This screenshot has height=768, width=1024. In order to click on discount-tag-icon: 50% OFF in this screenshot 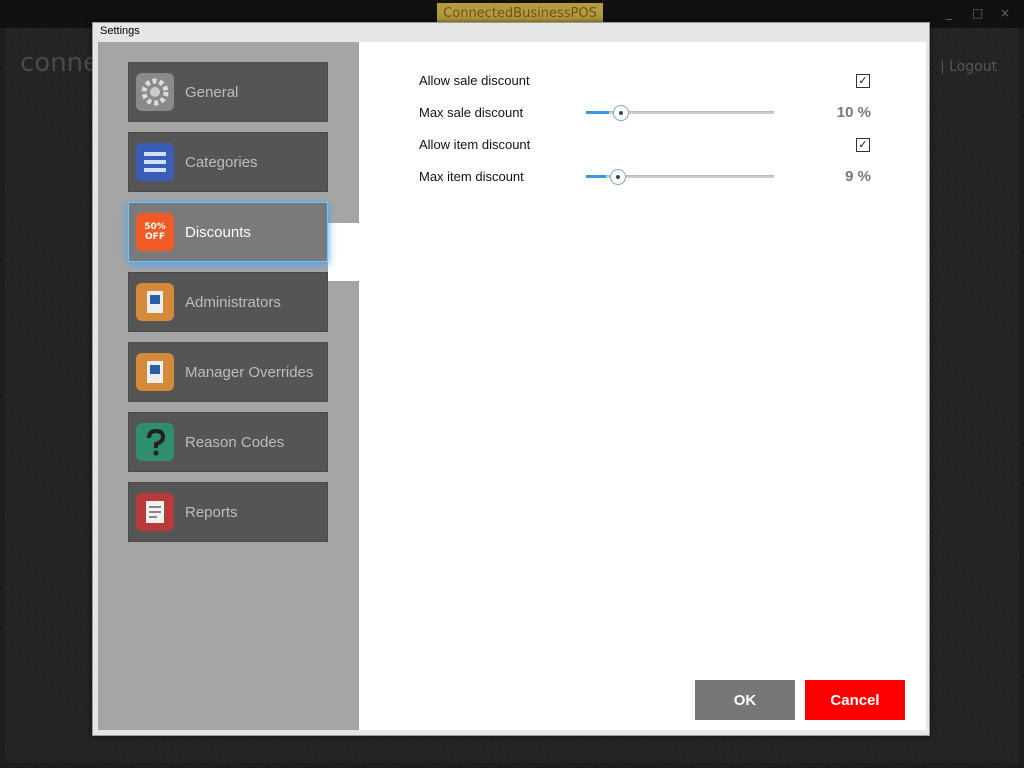, I will do `click(155, 232)`.